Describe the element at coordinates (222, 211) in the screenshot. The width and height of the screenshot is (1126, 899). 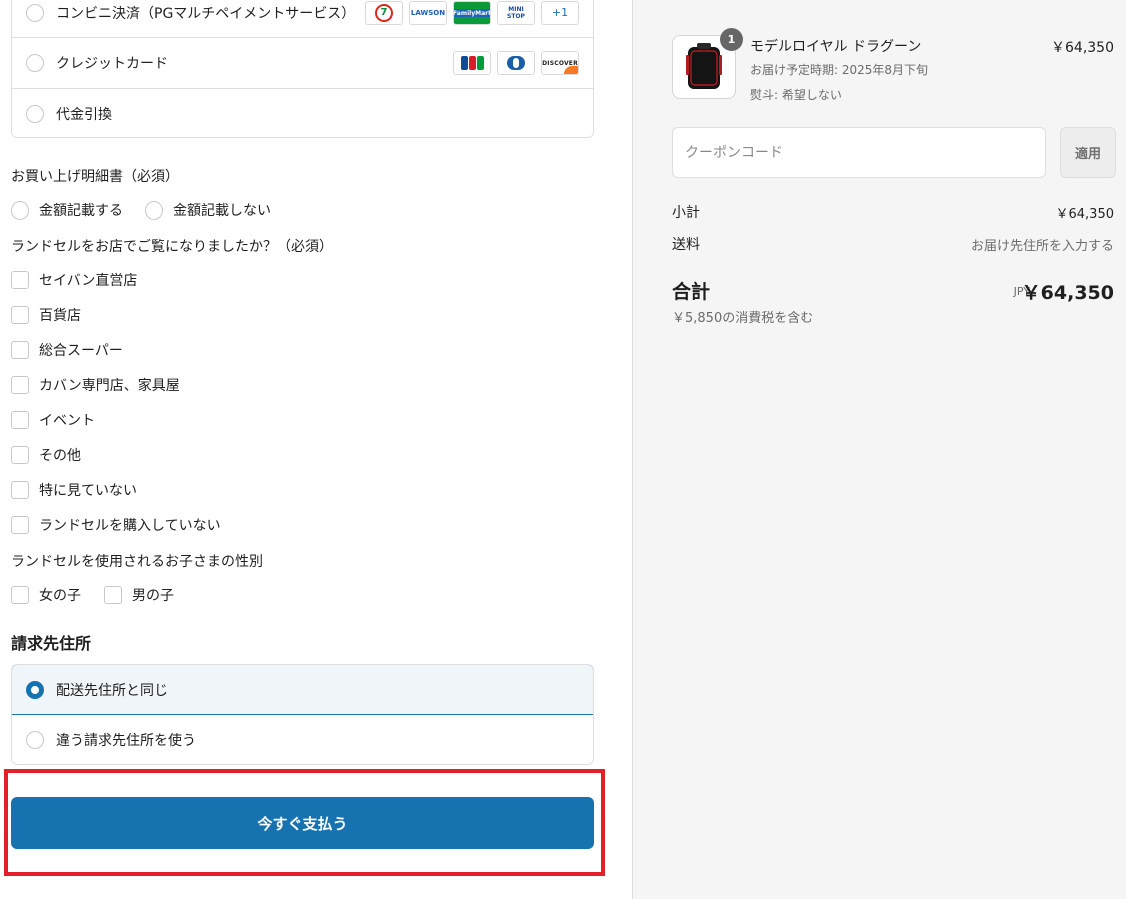
I see `receipt-option-label: 金額記載しない` at that location.